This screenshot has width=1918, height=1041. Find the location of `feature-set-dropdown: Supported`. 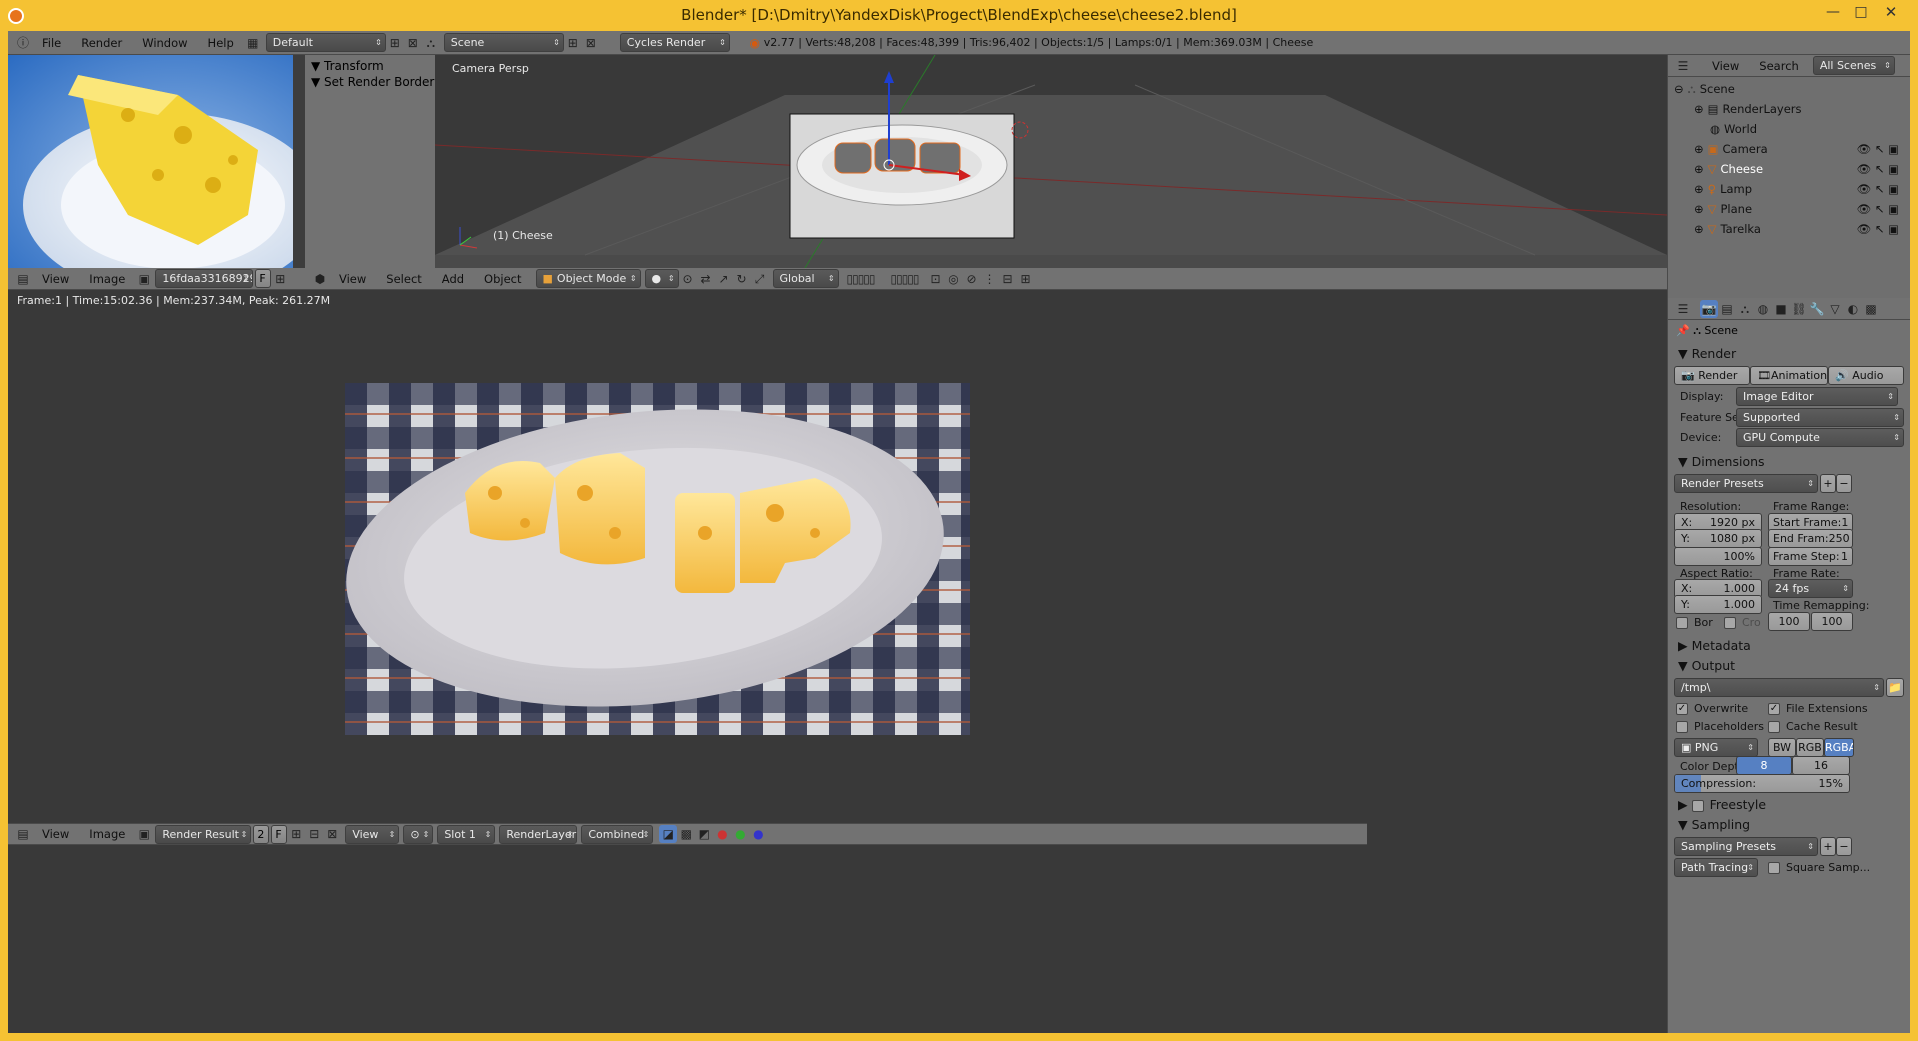

feature-set-dropdown: Supported is located at coordinates (1820, 417).